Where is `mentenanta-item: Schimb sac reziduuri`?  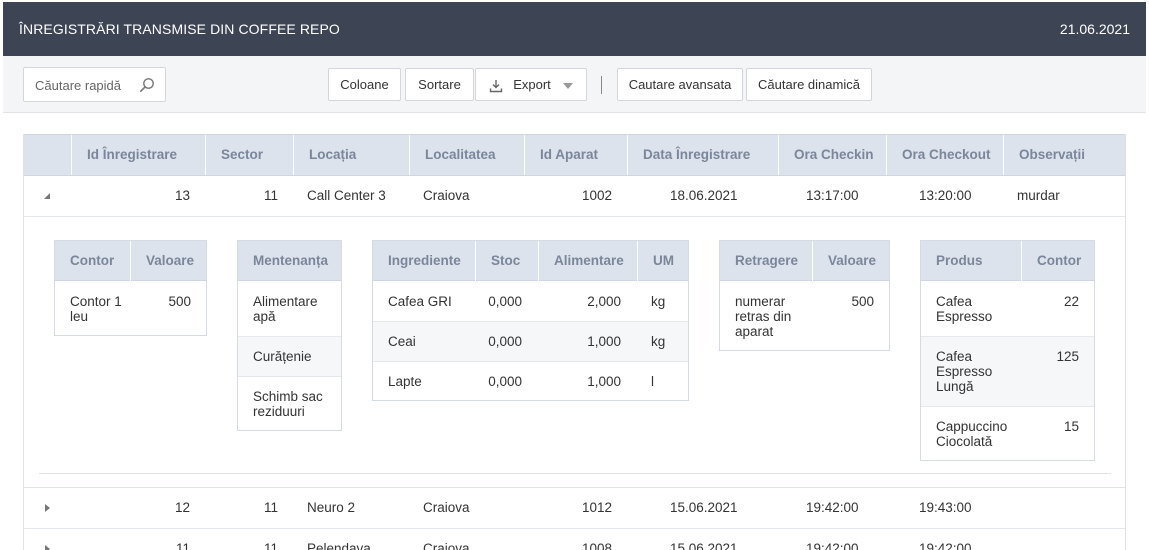
mentenanta-item: Schimb sac reziduuri is located at coordinates (288, 404).